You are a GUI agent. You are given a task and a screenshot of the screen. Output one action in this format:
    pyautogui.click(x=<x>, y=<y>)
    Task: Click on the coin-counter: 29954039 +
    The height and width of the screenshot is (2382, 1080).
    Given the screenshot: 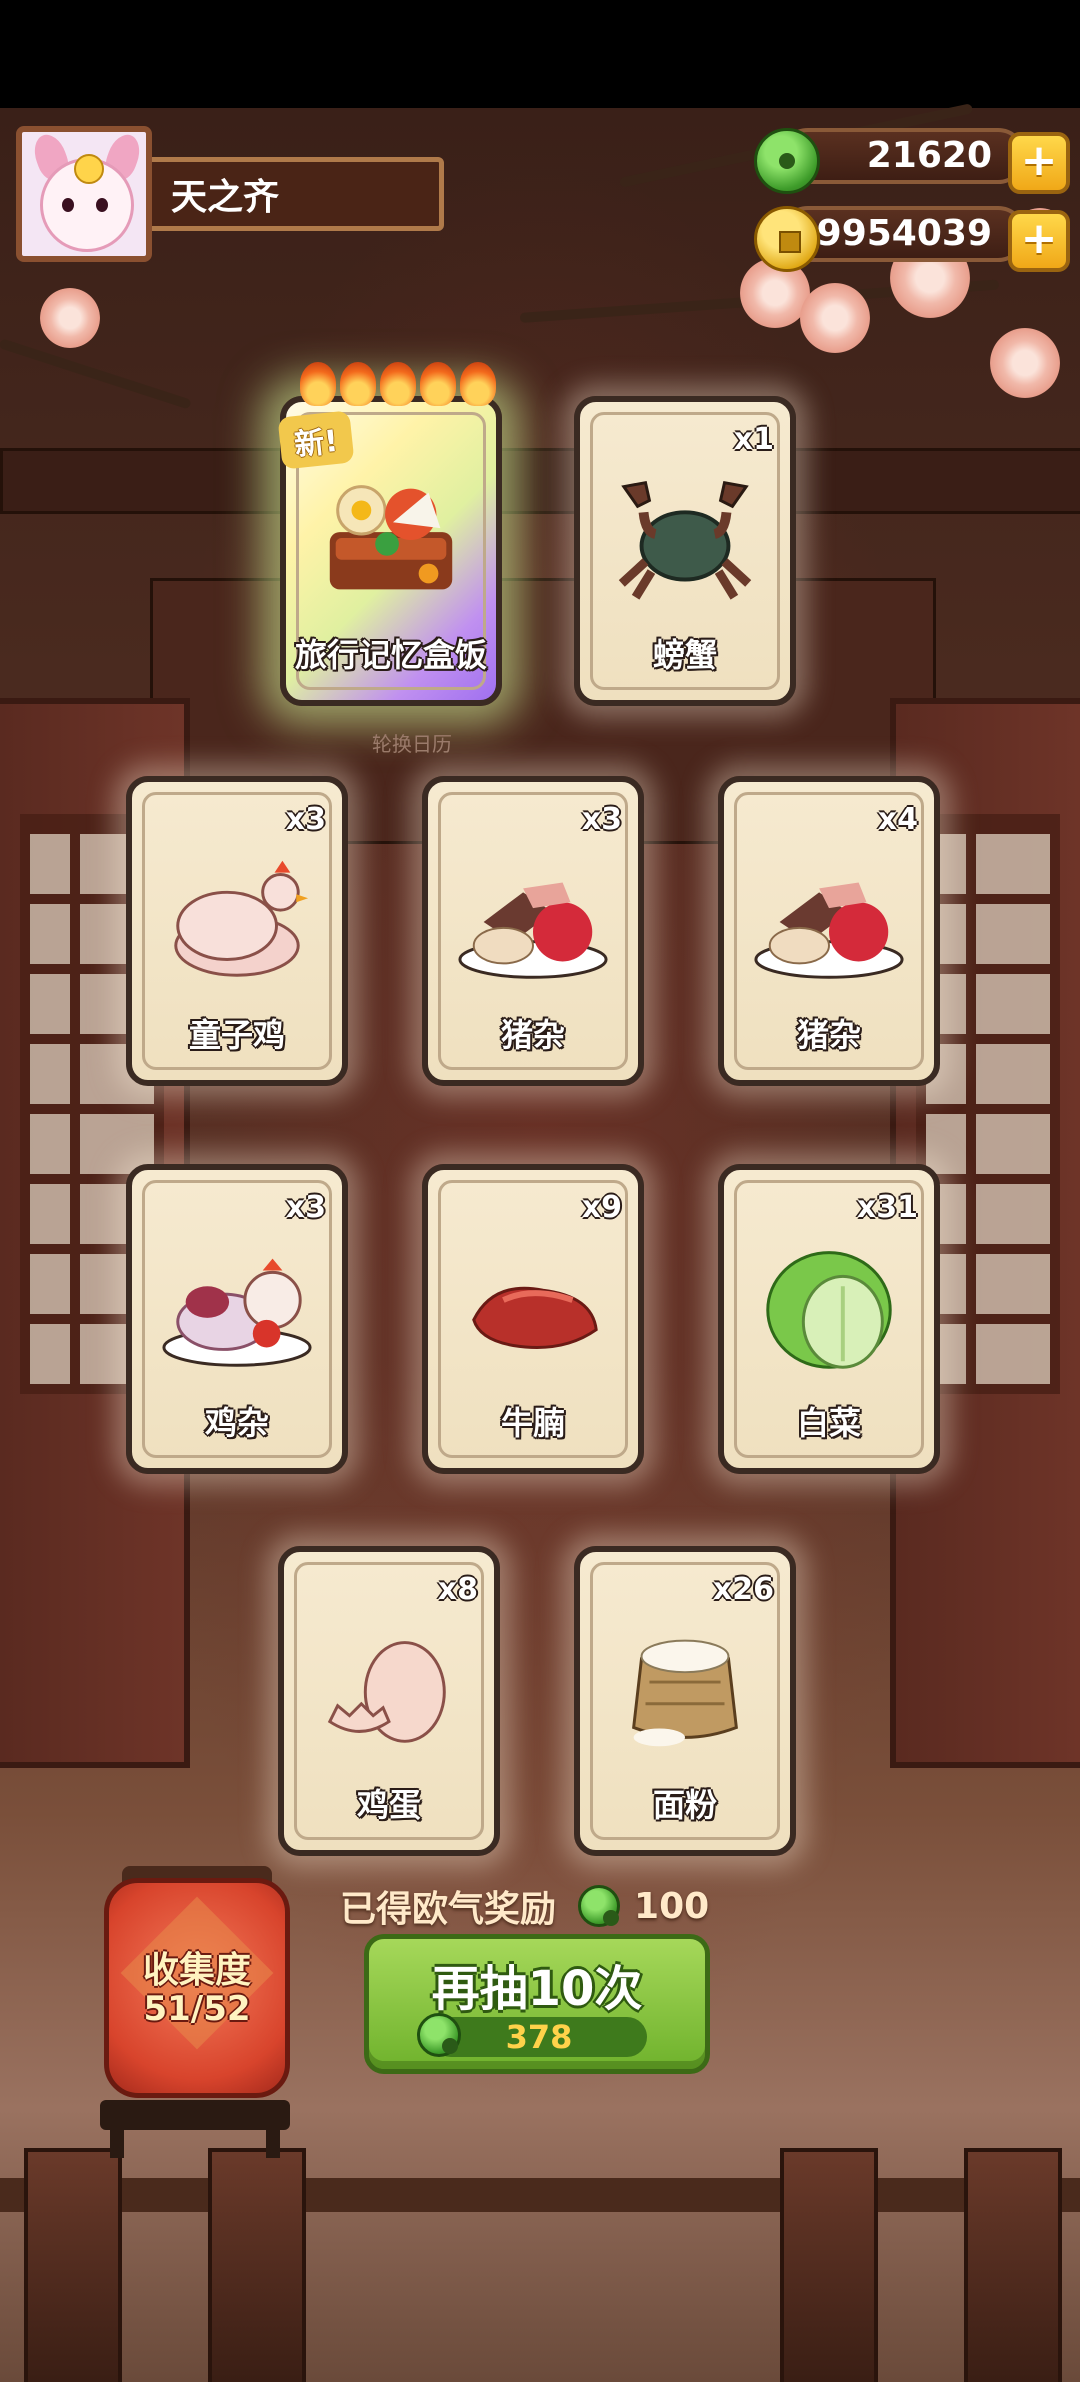 What is the action you would take?
    pyautogui.click(x=912, y=239)
    